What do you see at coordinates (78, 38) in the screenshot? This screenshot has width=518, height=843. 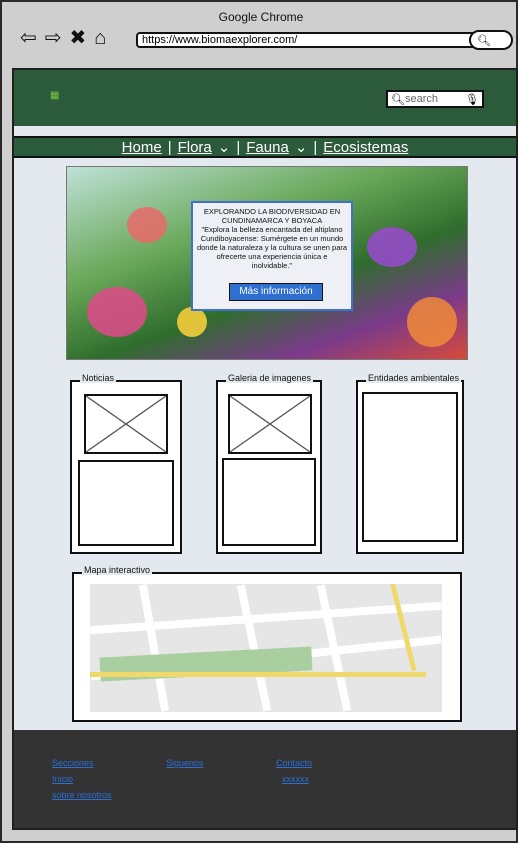 I see `close-icon: ✖` at bounding box center [78, 38].